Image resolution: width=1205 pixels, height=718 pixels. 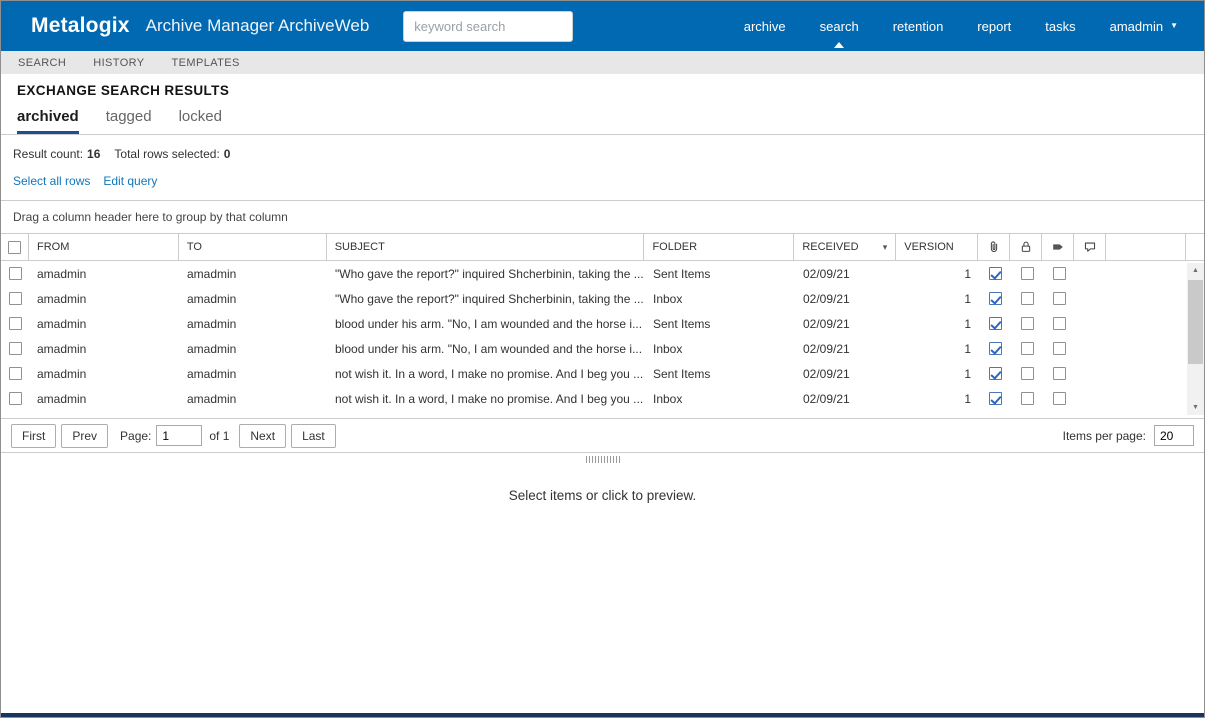 What do you see at coordinates (51, 181) in the screenshot?
I see `select-all-rows-link: Select all rows` at bounding box center [51, 181].